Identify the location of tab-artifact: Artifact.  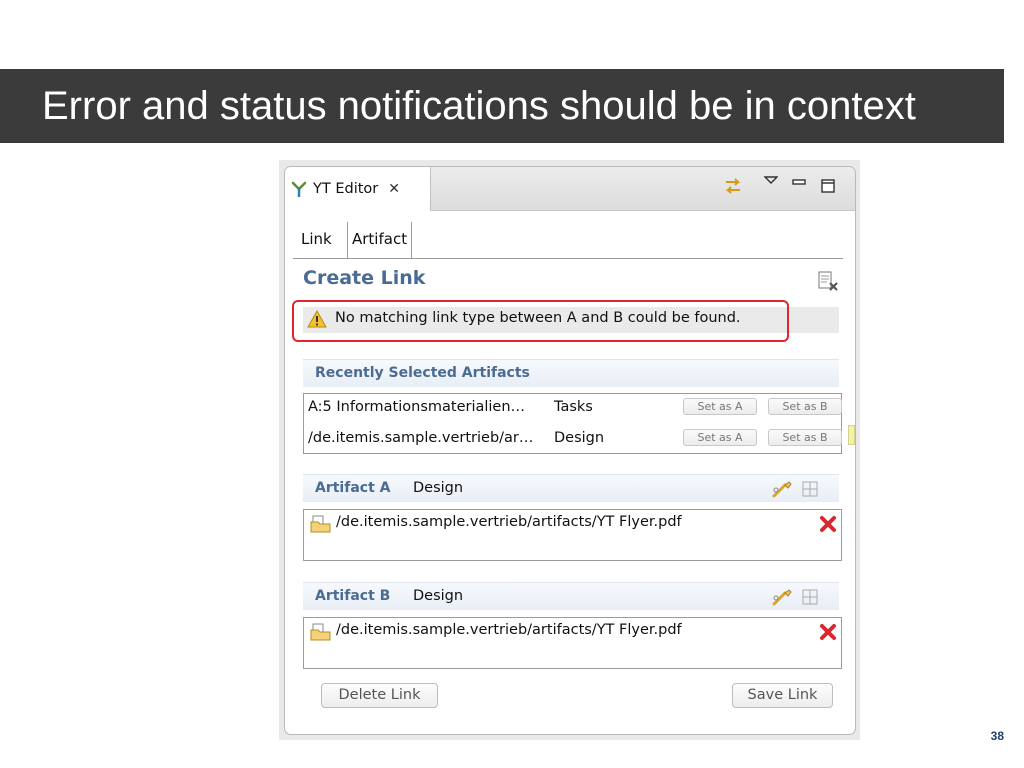
(380, 240).